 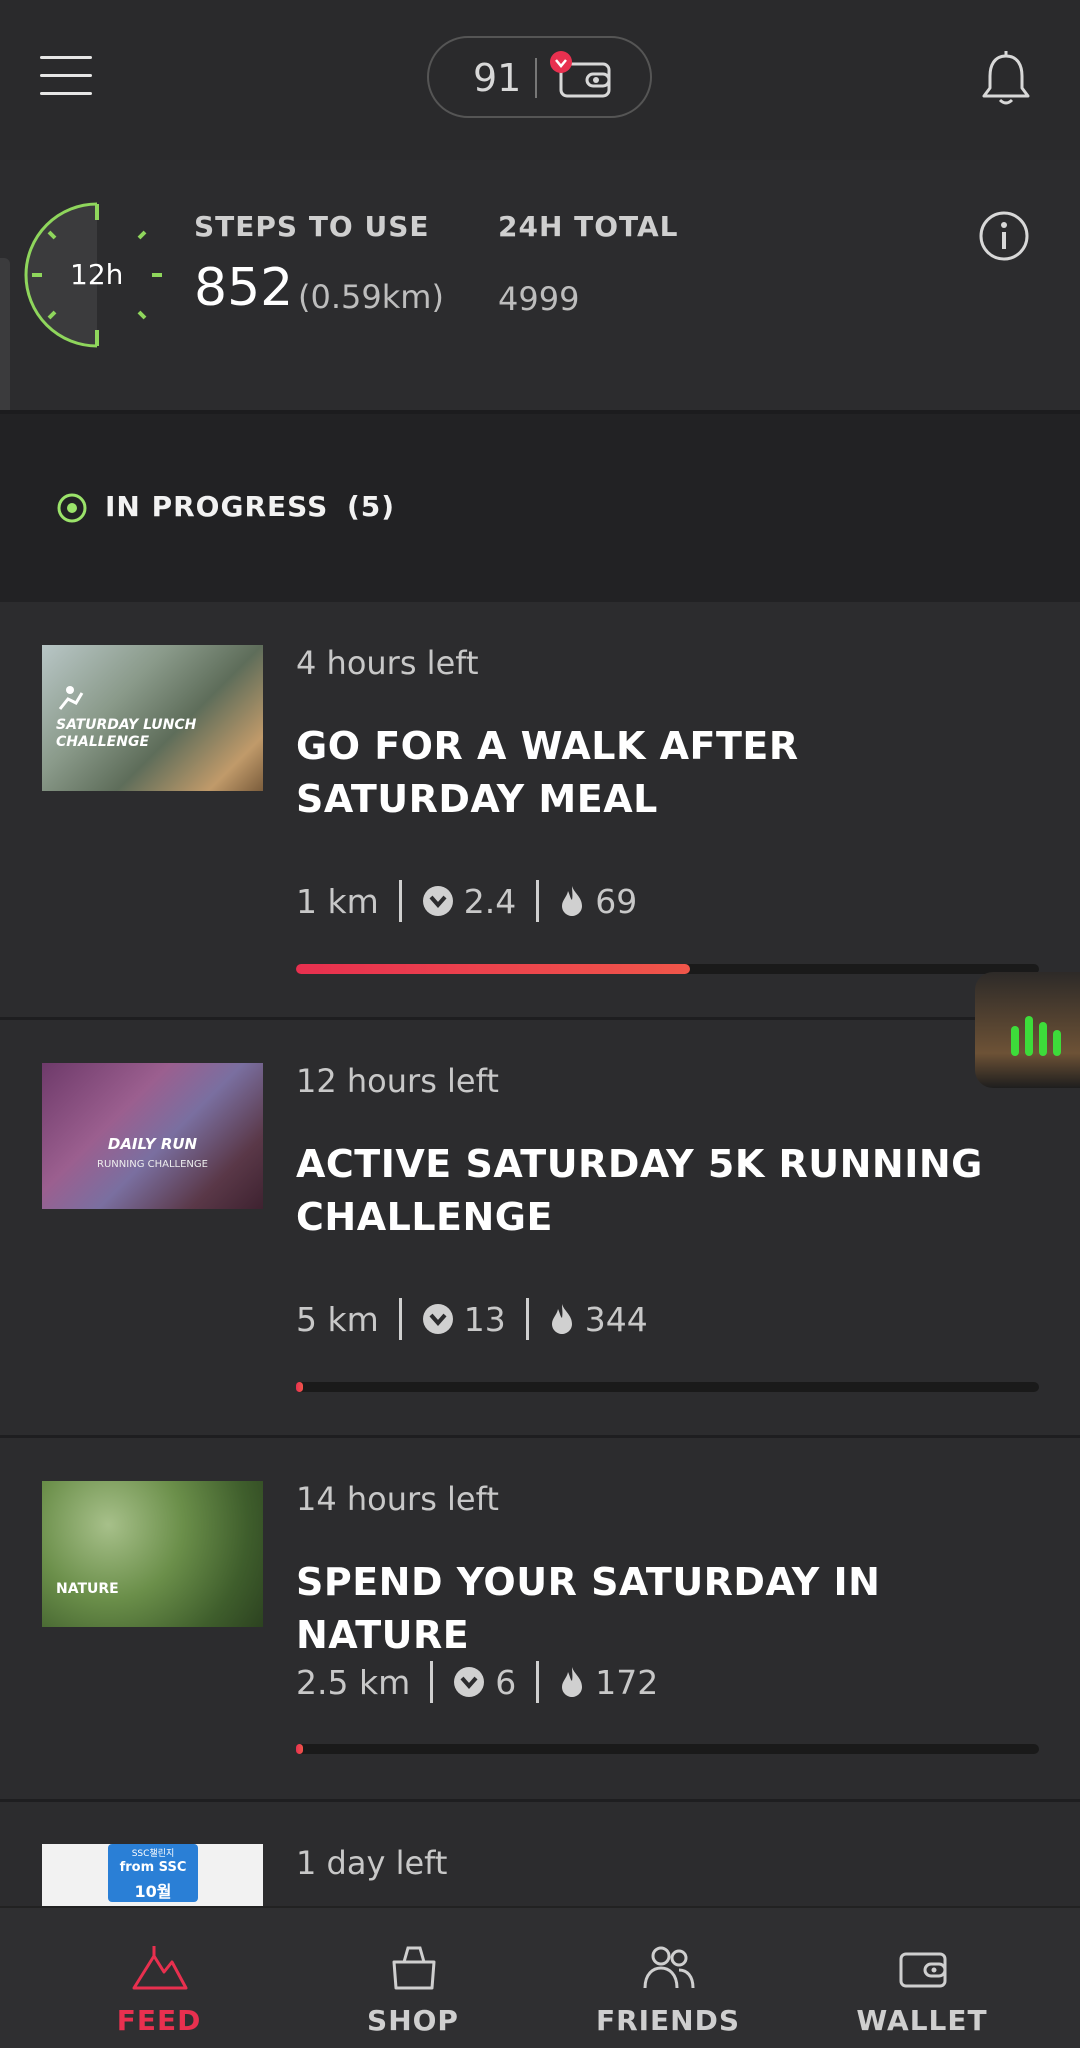 I want to click on runner-icon, so click(x=71, y=698).